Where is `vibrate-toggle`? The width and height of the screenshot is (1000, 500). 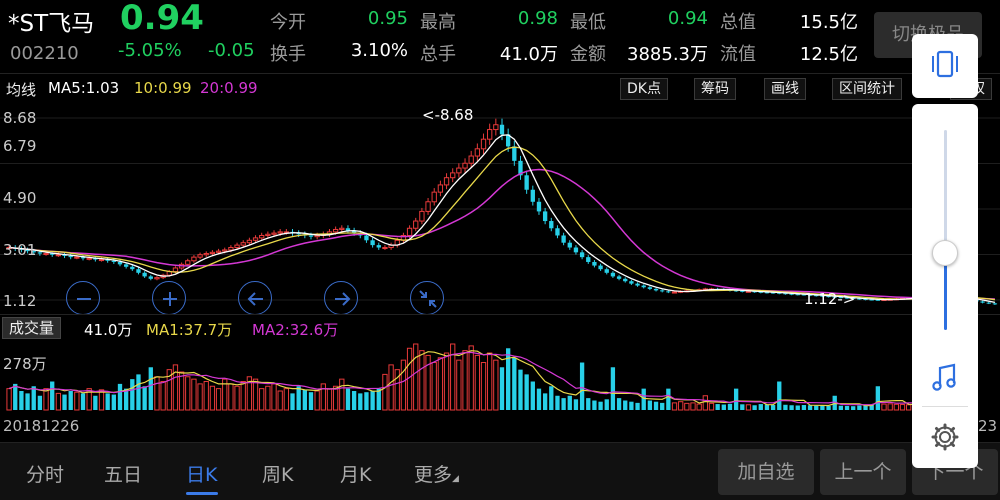 vibrate-toggle is located at coordinates (945, 66).